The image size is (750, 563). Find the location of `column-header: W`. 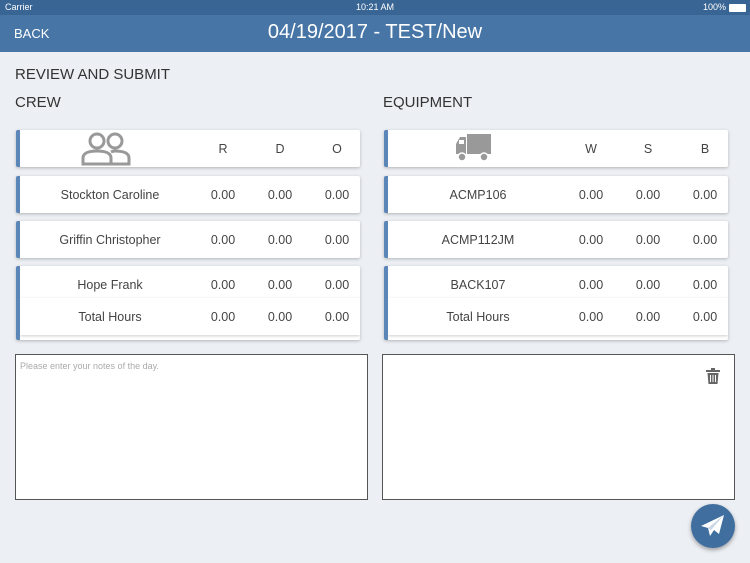

column-header: W is located at coordinates (591, 149).